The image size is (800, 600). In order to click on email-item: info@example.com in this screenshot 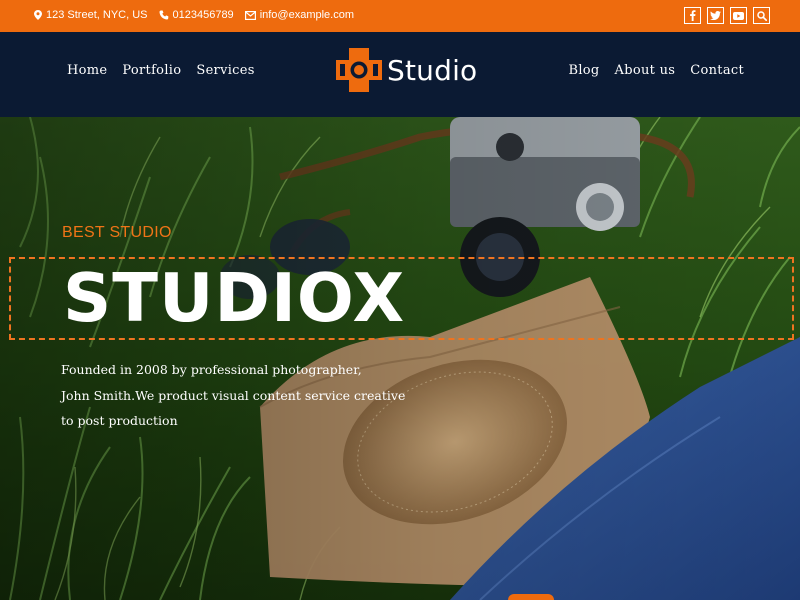, I will do `click(299, 15)`.